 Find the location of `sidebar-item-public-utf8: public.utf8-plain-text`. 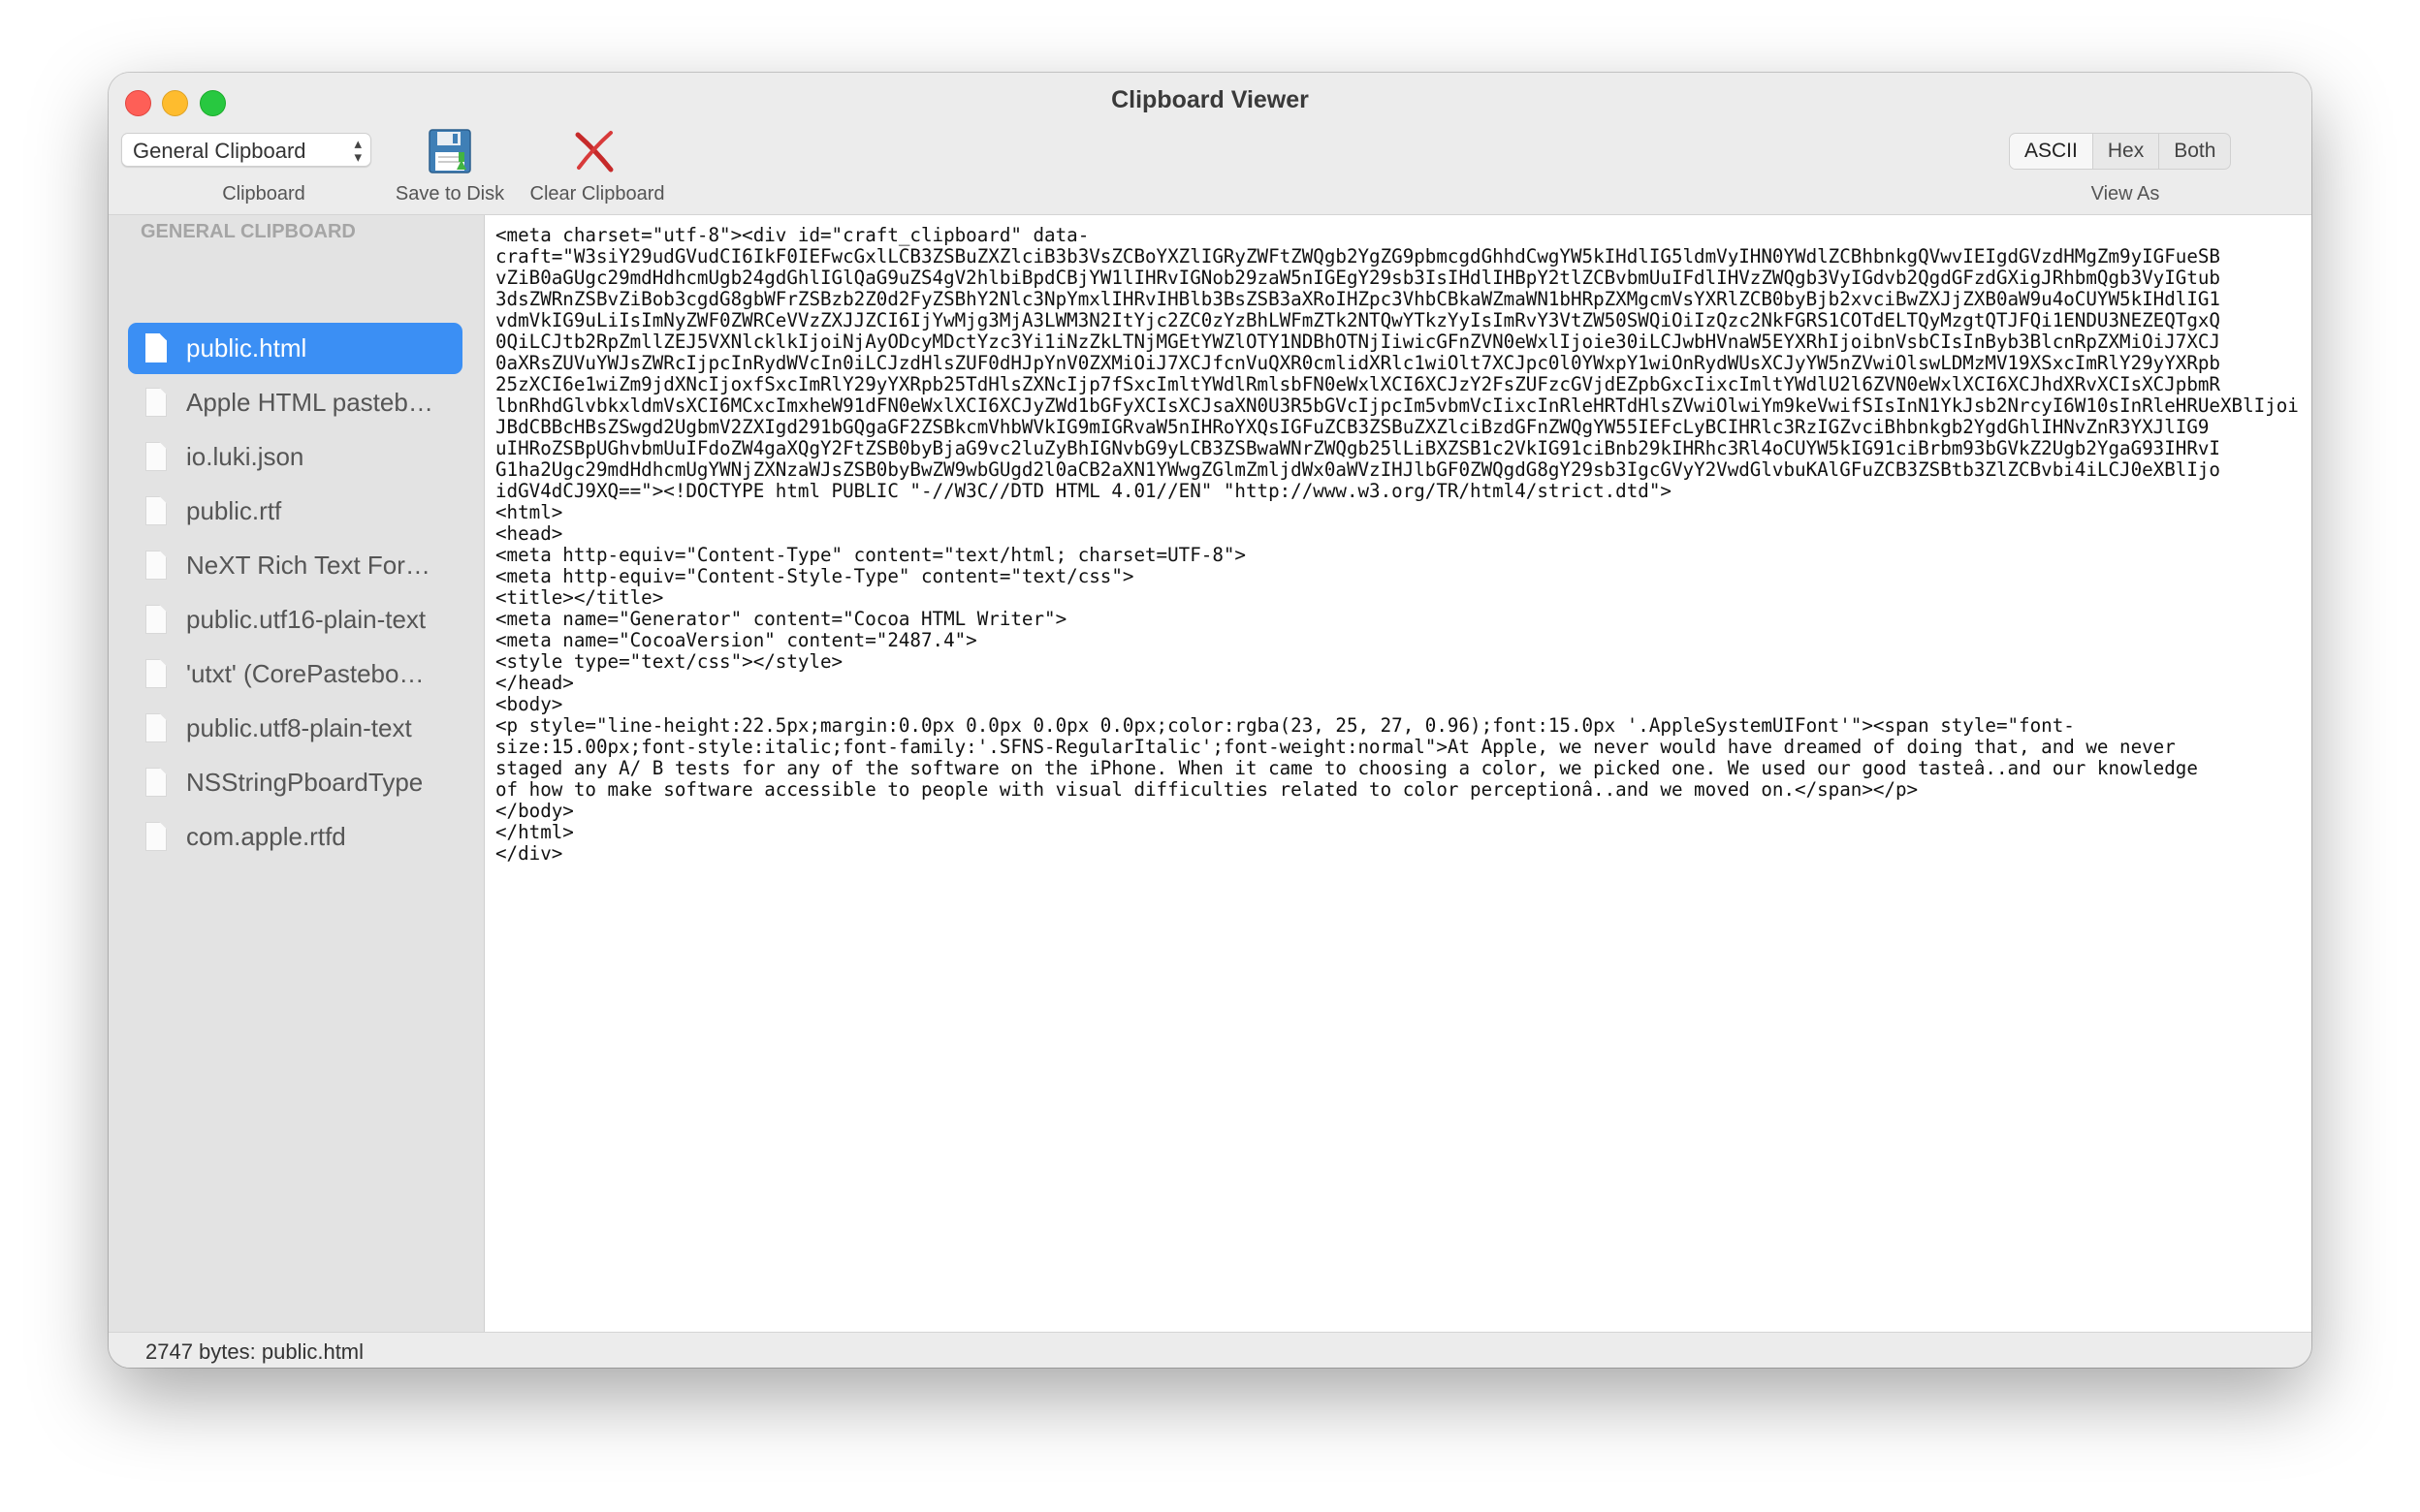

sidebar-item-public-utf8: public.utf8-plain-text is located at coordinates (295, 729).